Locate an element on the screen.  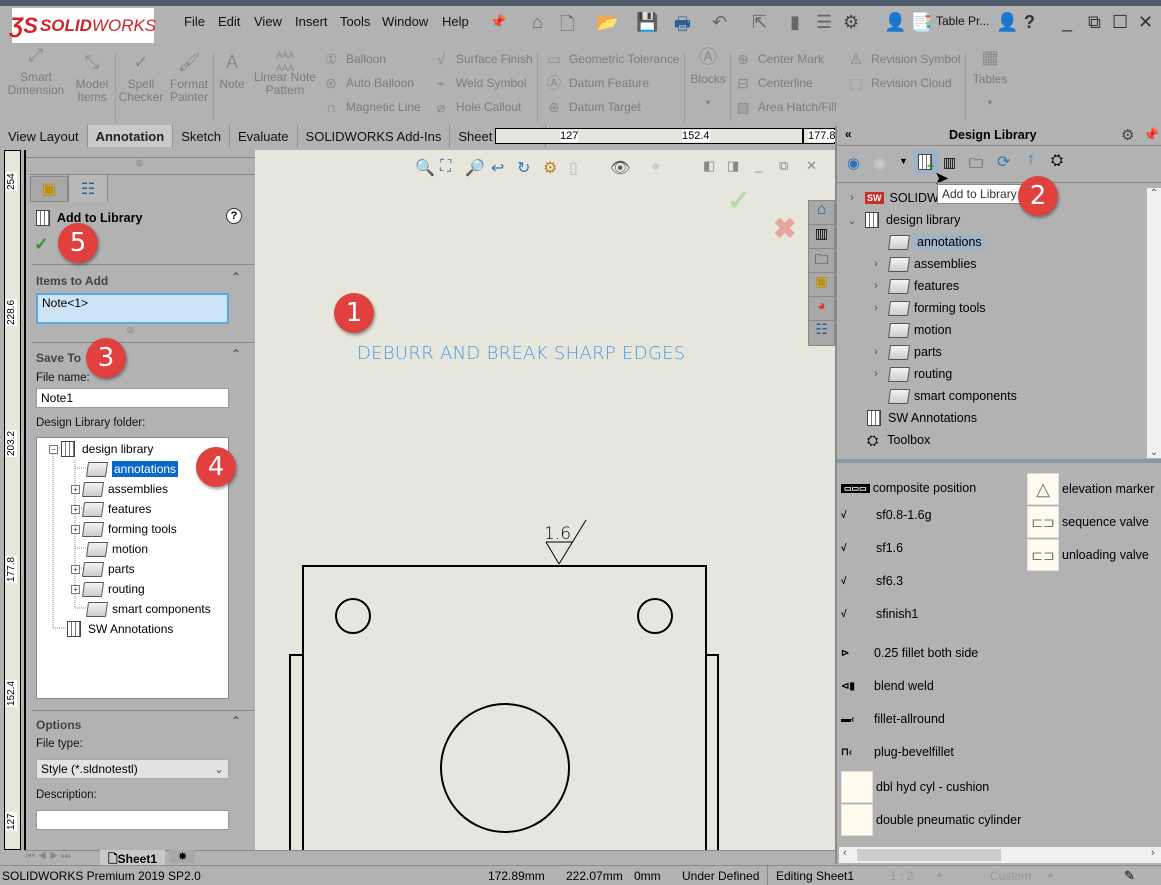
tree-item-features: + features is located at coordinates (111, 509).